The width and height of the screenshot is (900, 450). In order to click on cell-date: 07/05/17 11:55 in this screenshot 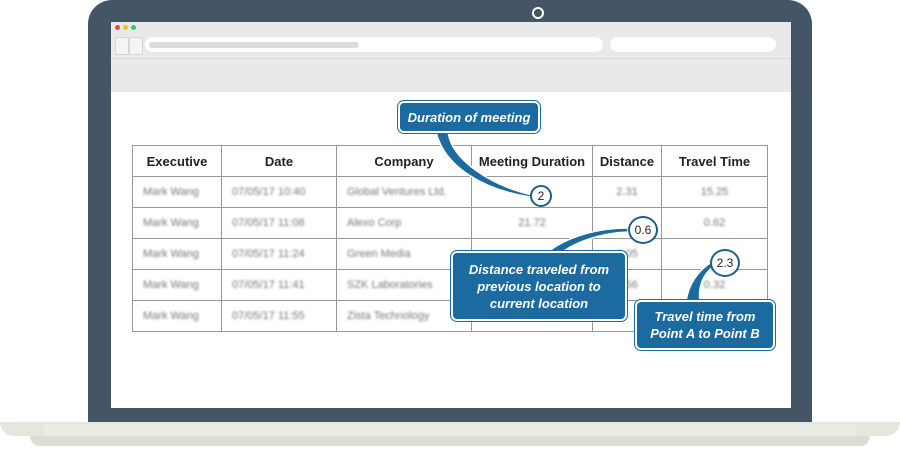, I will do `click(279, 316)`.